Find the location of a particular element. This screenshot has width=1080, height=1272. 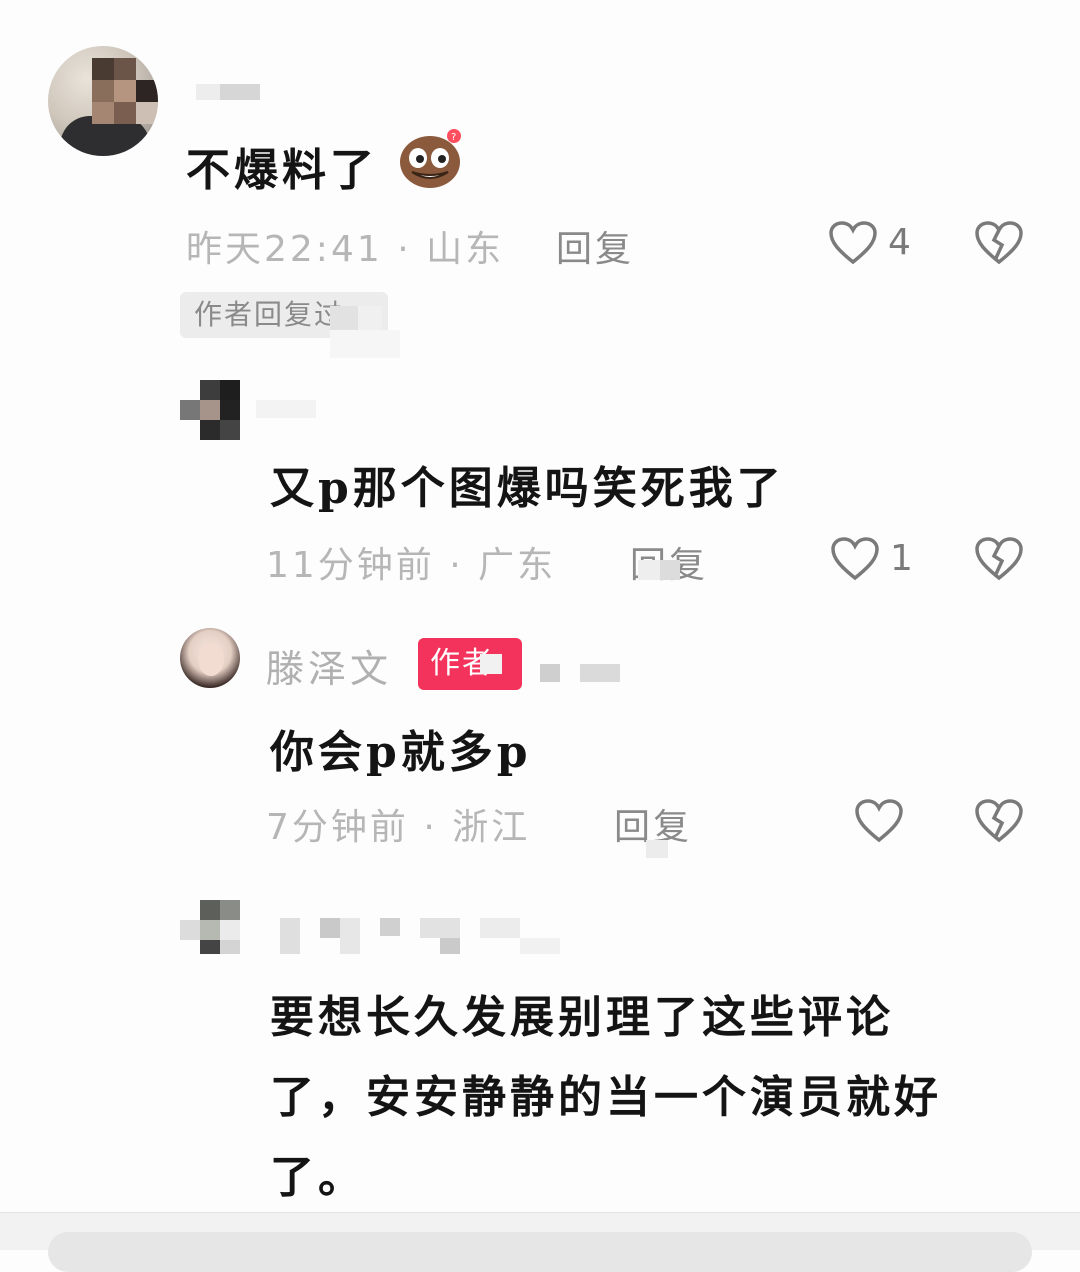

comment-text-line: 了。 is located at coordinates (318, 1177).